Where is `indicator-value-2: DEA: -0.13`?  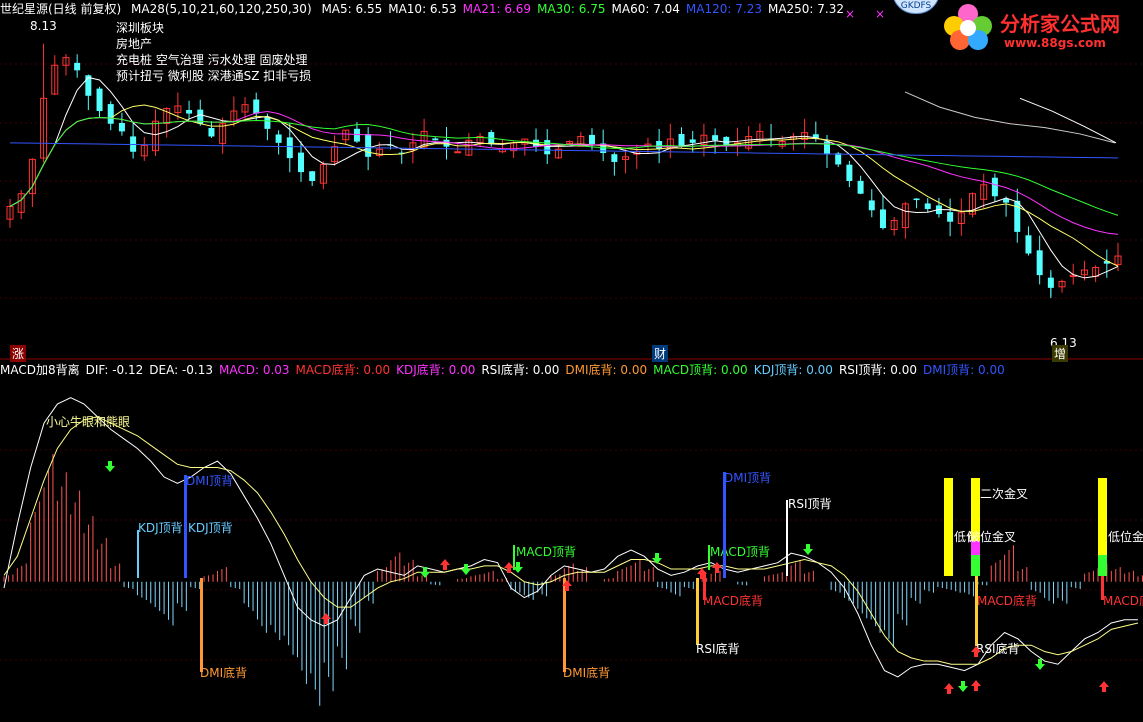 indicator-value-2: DEA: -0.13 is located at coordinates (181, 370).